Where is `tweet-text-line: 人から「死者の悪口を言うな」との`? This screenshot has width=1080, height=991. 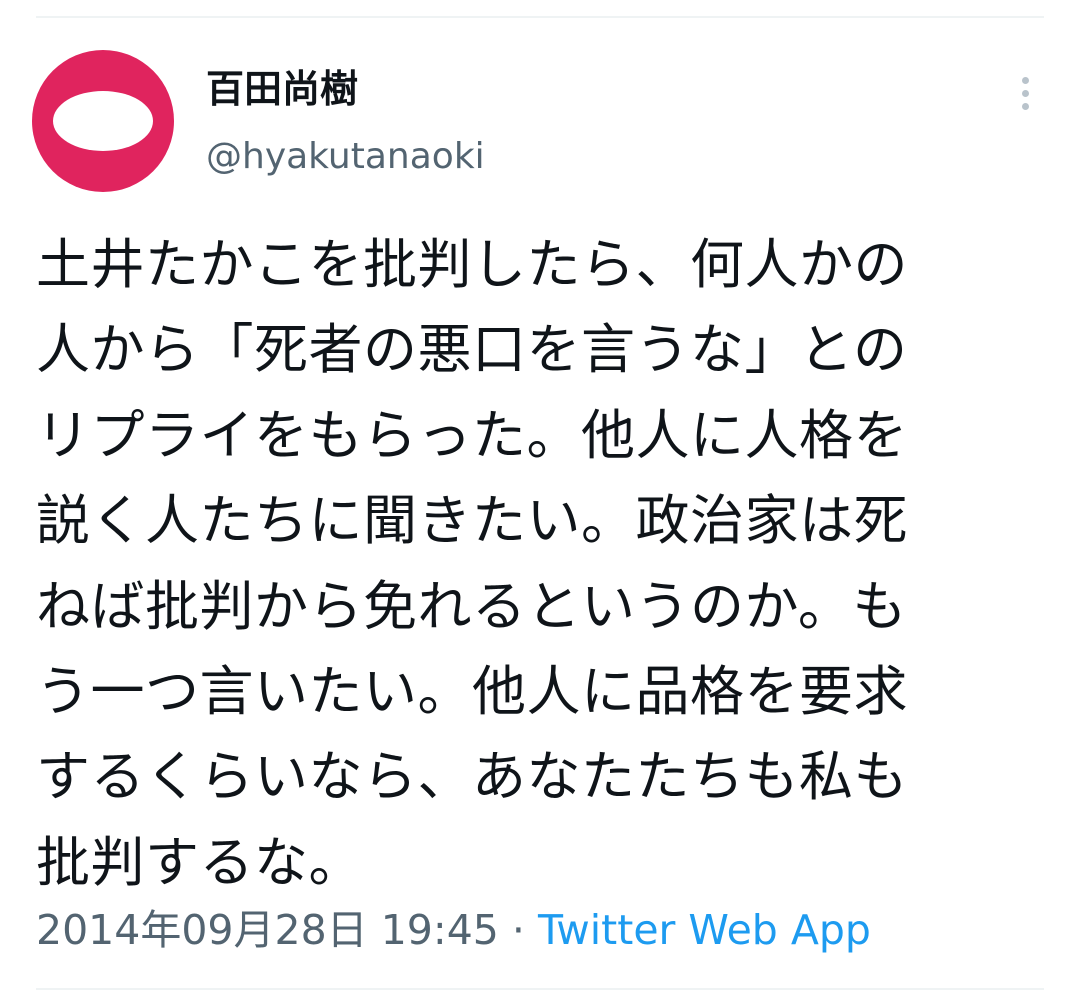 tweet-text-line: 人から「死者の悪口を言うな」との is located at coordinates (472, 350).